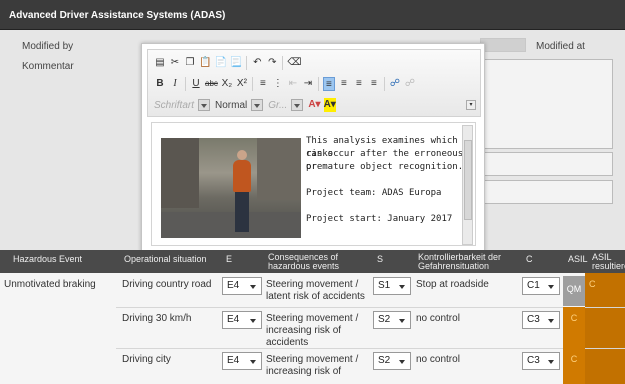  What do you see at coordinates (231, 105) in the screenshot?
I see `format-value: Normal` at bounding box center [231, 105].